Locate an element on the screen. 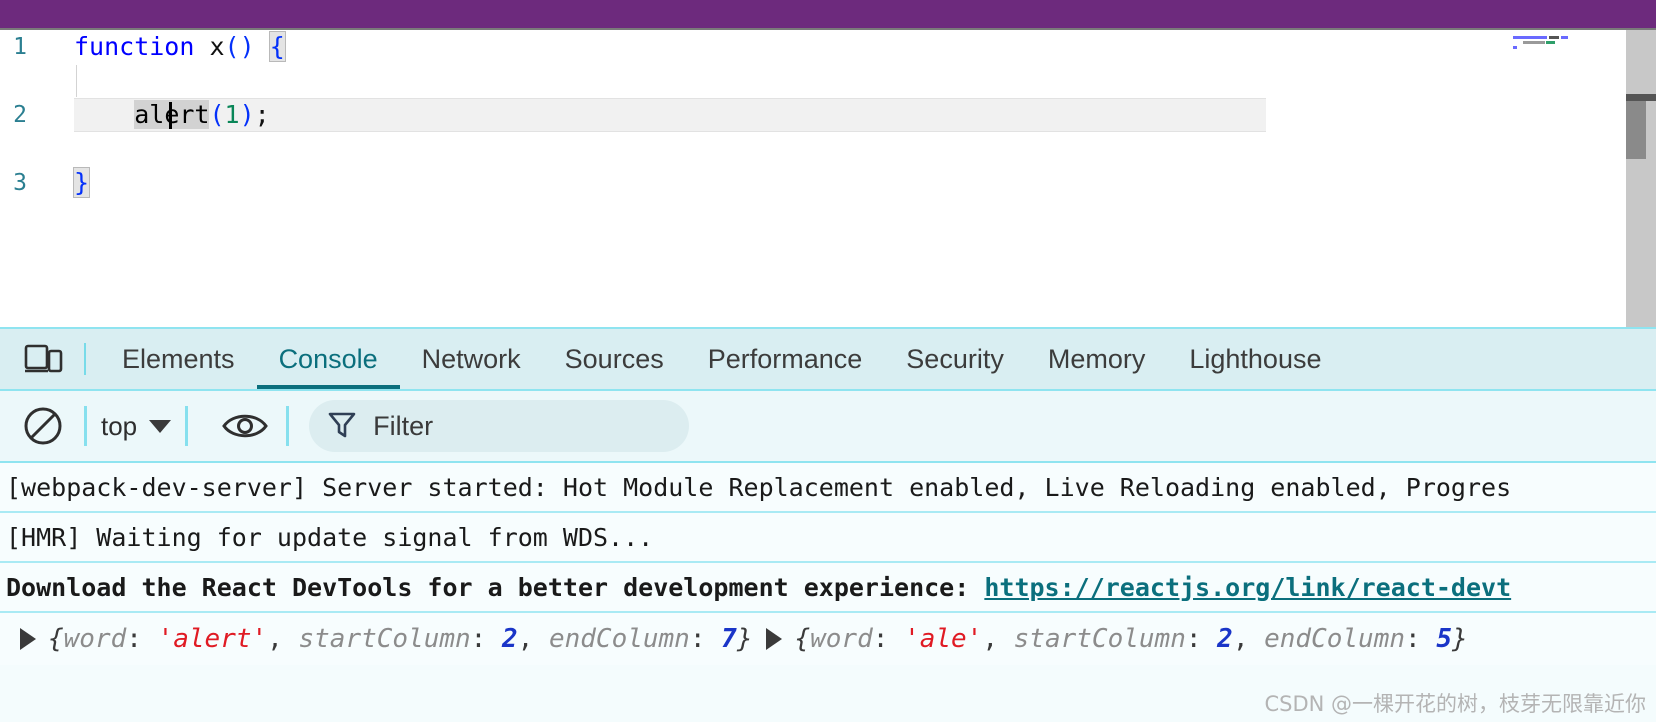 The height and width of the screenshot is (722, 1656). editor-line-3-text: } is located at coordinates (81, 183).